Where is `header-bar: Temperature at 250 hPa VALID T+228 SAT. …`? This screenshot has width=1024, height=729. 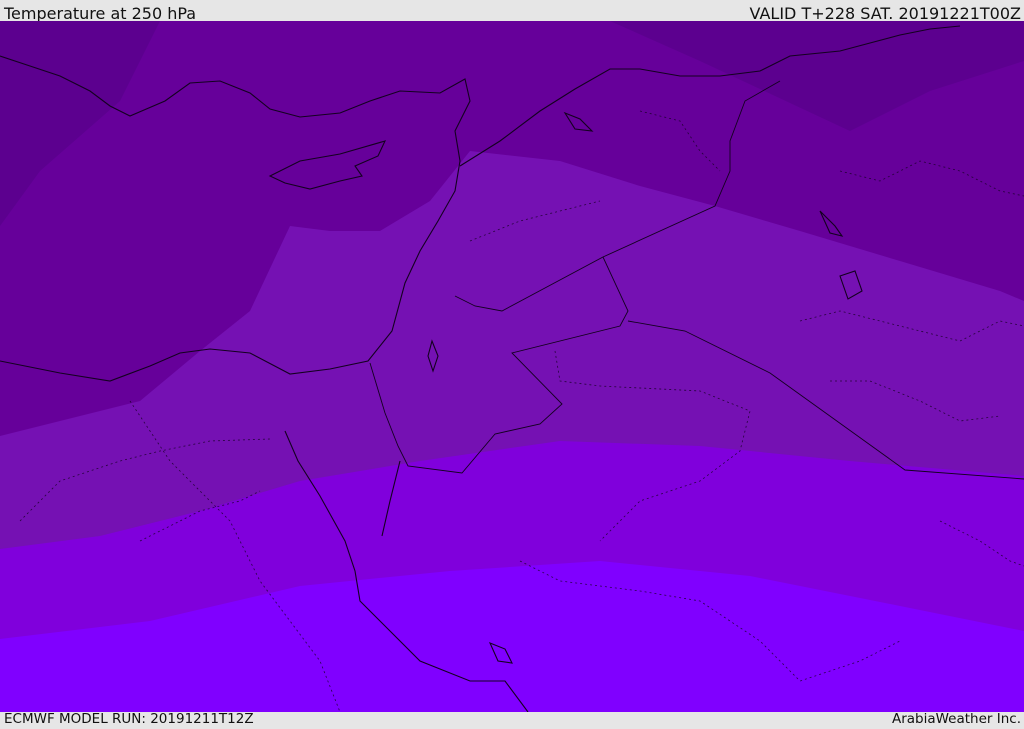
header-bar: Temperature at 250 hPa VALID T+228 SAT. … is located at coordinates (512, 11).